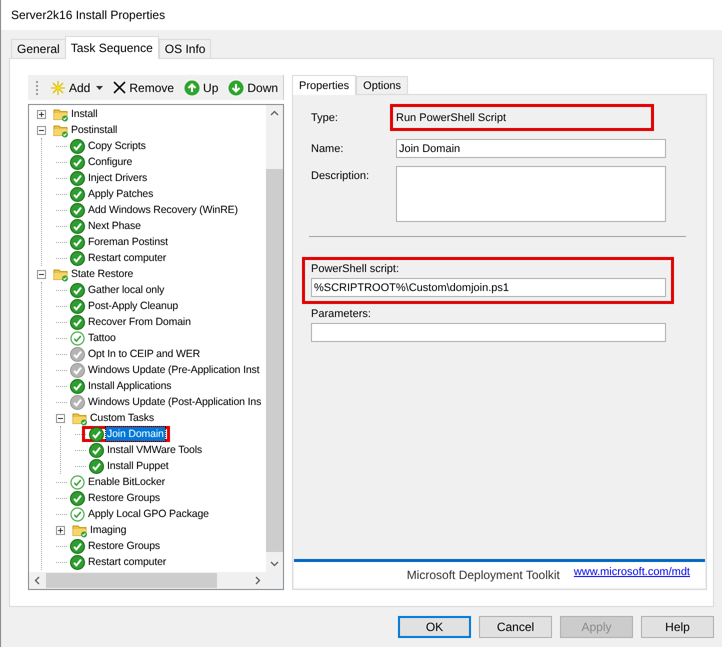 This screenshot has height=647, width=722. I want to click on tree-item: Configure, so click(110, 162).